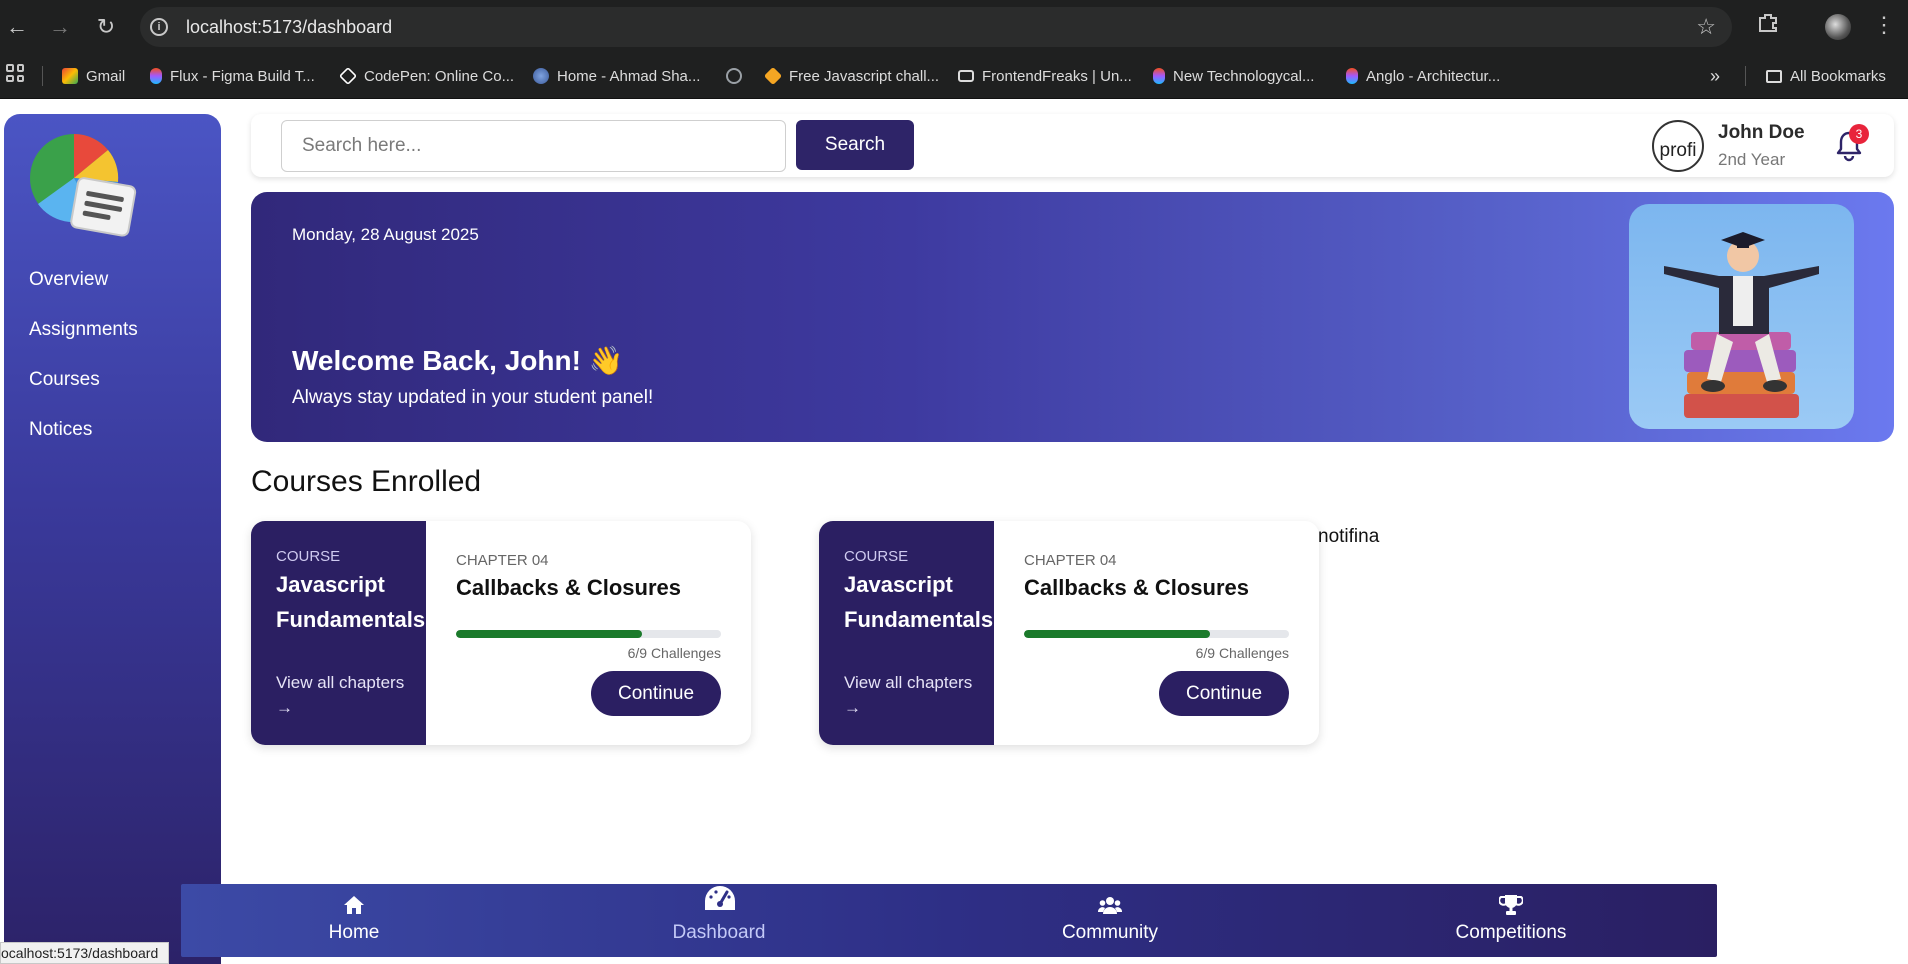 The width and height of the screenshot is (1908, 964). I want to click on sidebar: Overview Assignments Courses Notices, so click(112, 539).